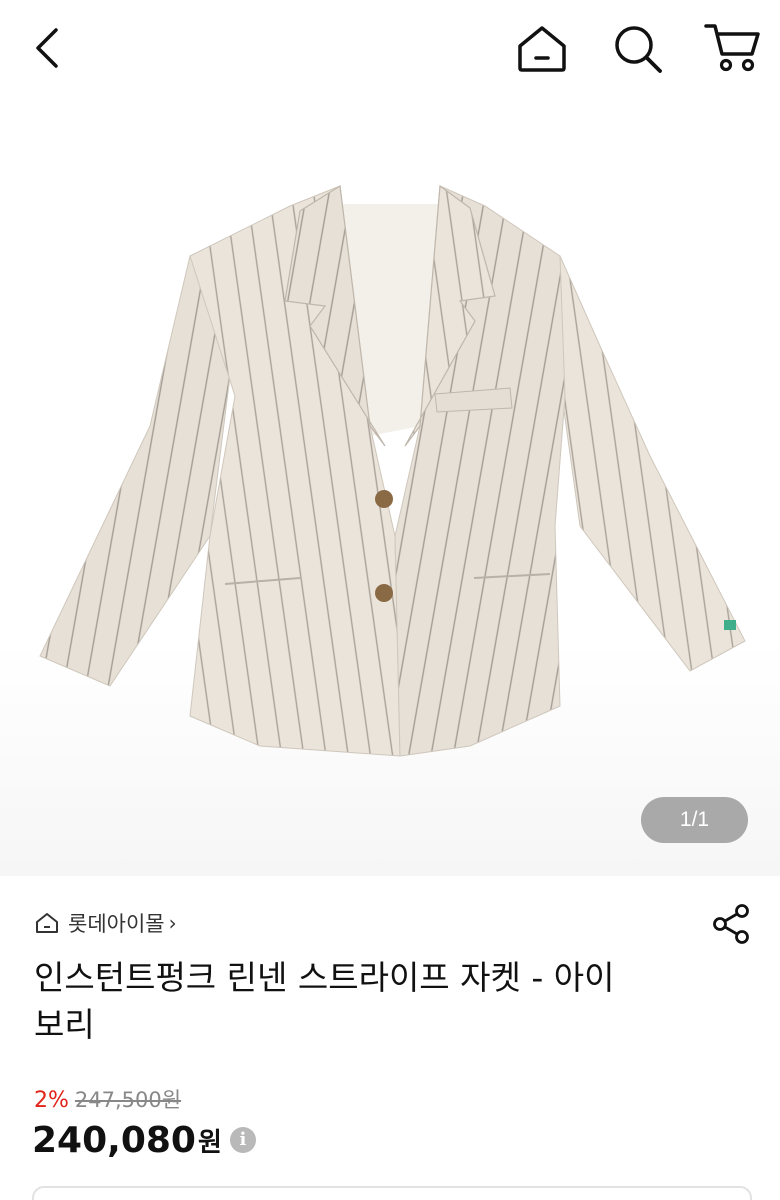 This screenshot has width=780, height=1200. What do you see at coordinates (242, 1140) in the screenshot?
I see `info-icon: i` at bounding box center [242, 1140].